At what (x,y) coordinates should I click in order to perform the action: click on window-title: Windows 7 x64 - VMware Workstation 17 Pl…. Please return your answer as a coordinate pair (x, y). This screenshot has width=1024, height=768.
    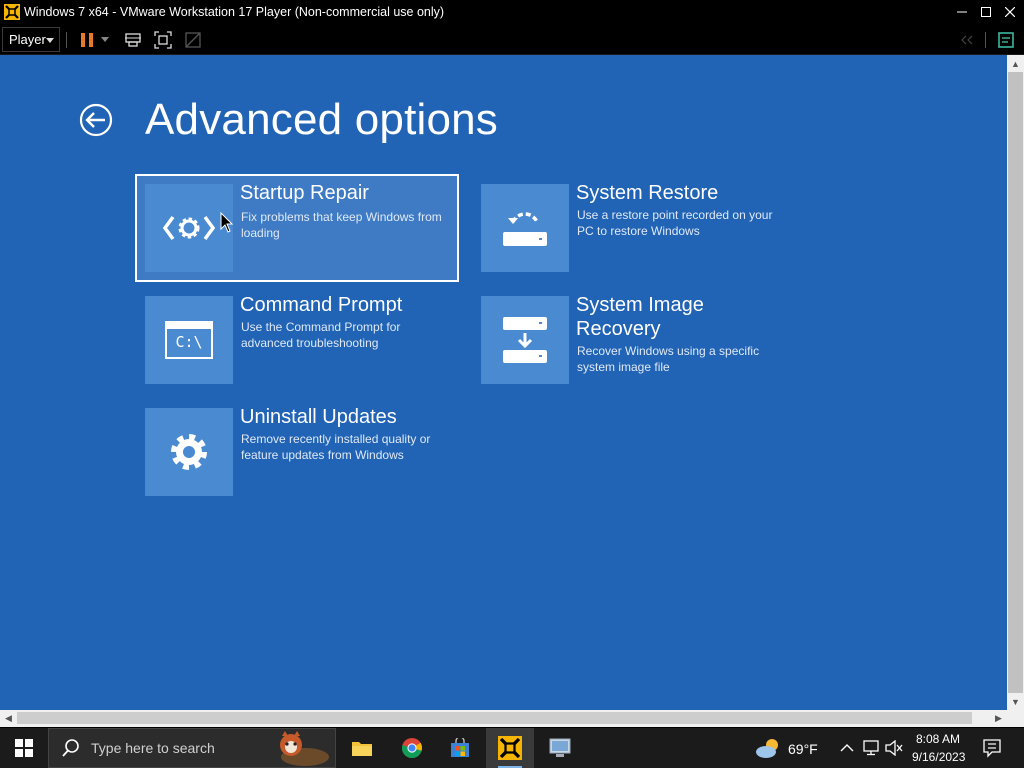
    Looking at the image, I should click on (234, 12).